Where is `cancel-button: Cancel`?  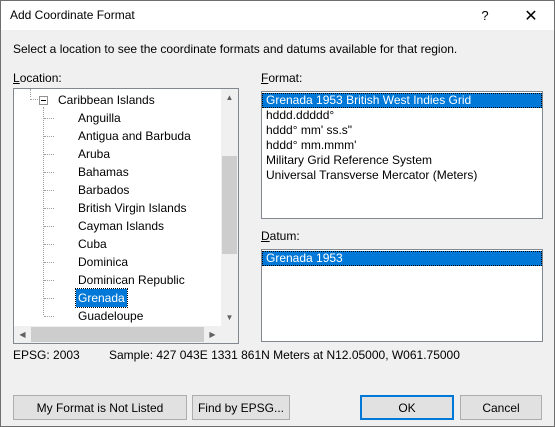 cancel-button: Cancel is located at coordinates (501, 407).